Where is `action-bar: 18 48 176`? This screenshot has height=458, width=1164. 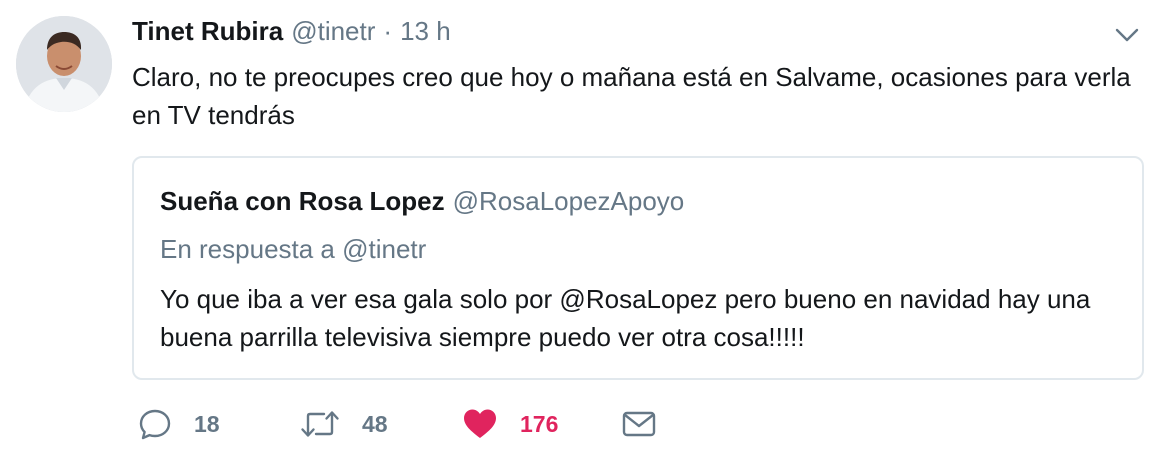 action-bar: 18 48 176 is located at coordinates (397, 424).